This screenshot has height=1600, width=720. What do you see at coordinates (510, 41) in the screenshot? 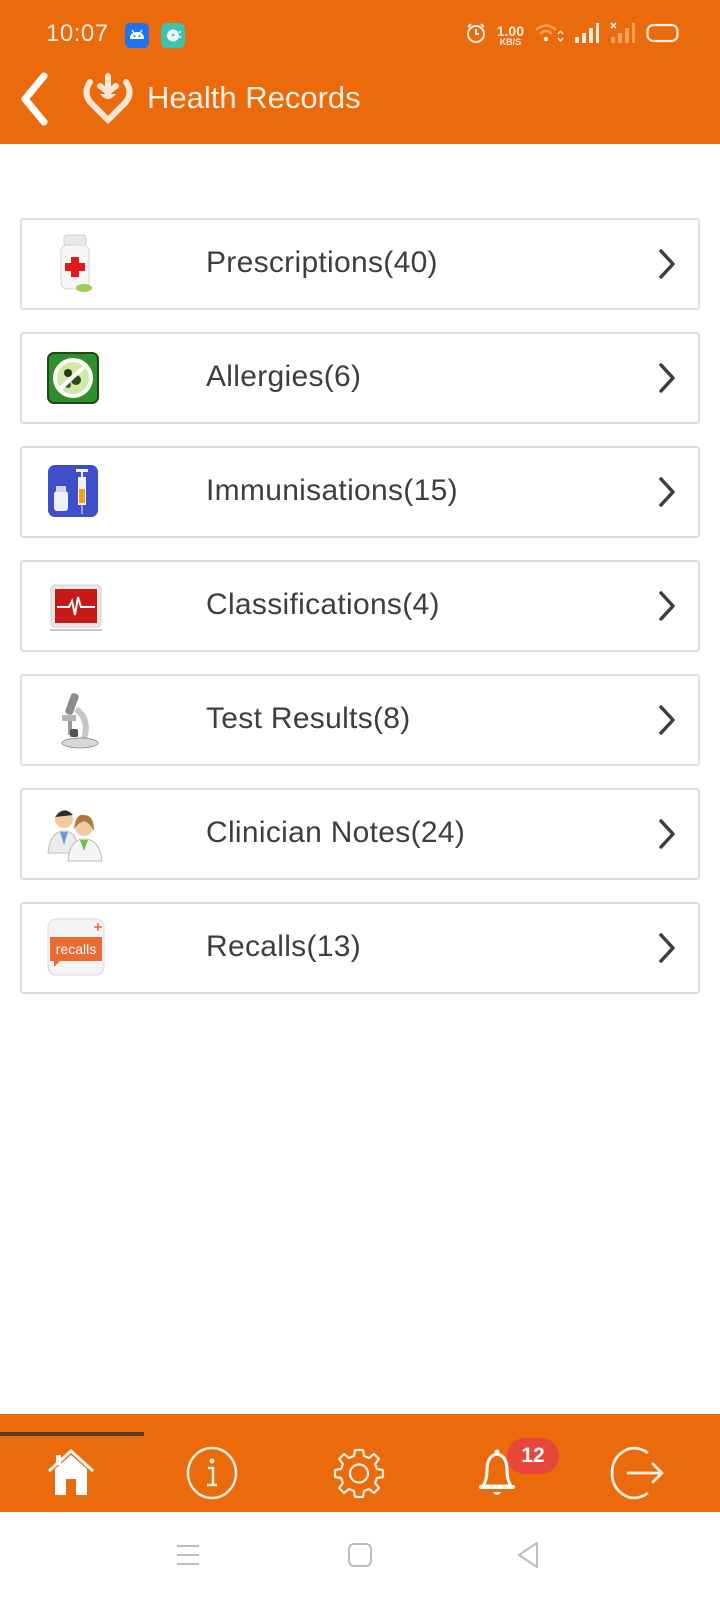
I see `net-speed-unit: KB/S` at bounding box center [510, 41].